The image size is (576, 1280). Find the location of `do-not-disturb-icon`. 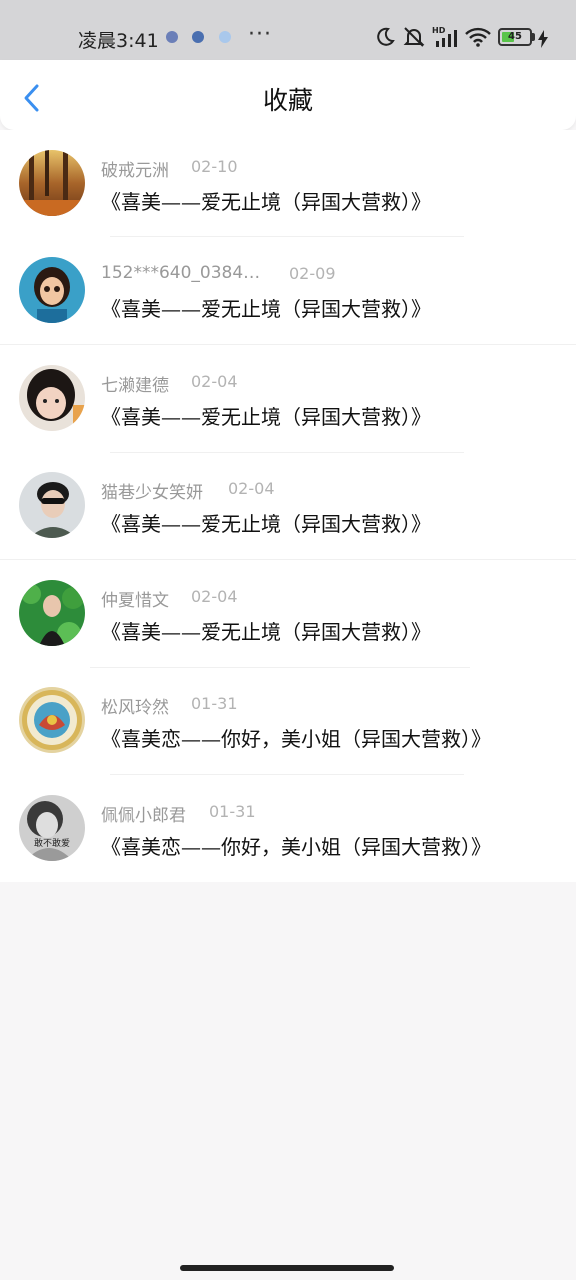

do-not-disturb-icon is located at coordinates (386, 36).